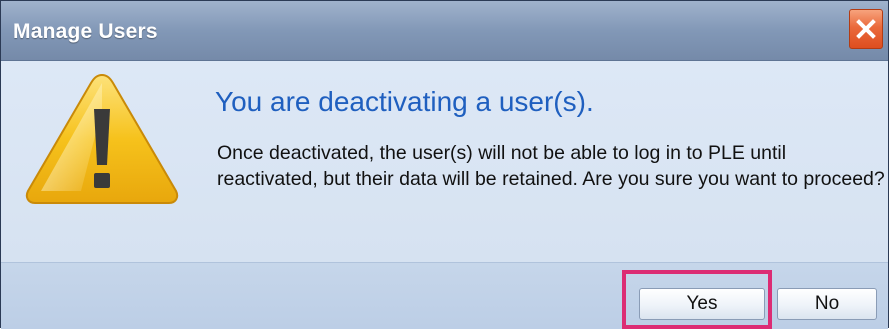  What do you see at coordinates (102, 138) in the screenshot?
I see `warning-triangle-icon` at bounding box center [102, 138].